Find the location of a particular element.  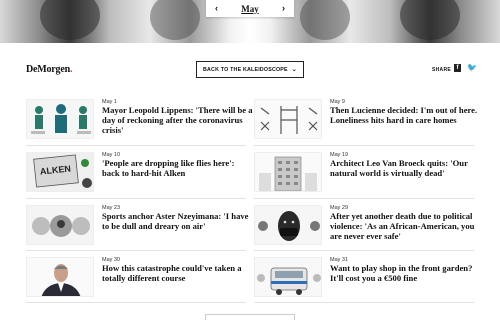

twitter-icon: 🐦 is located at coordinates (472, 68).